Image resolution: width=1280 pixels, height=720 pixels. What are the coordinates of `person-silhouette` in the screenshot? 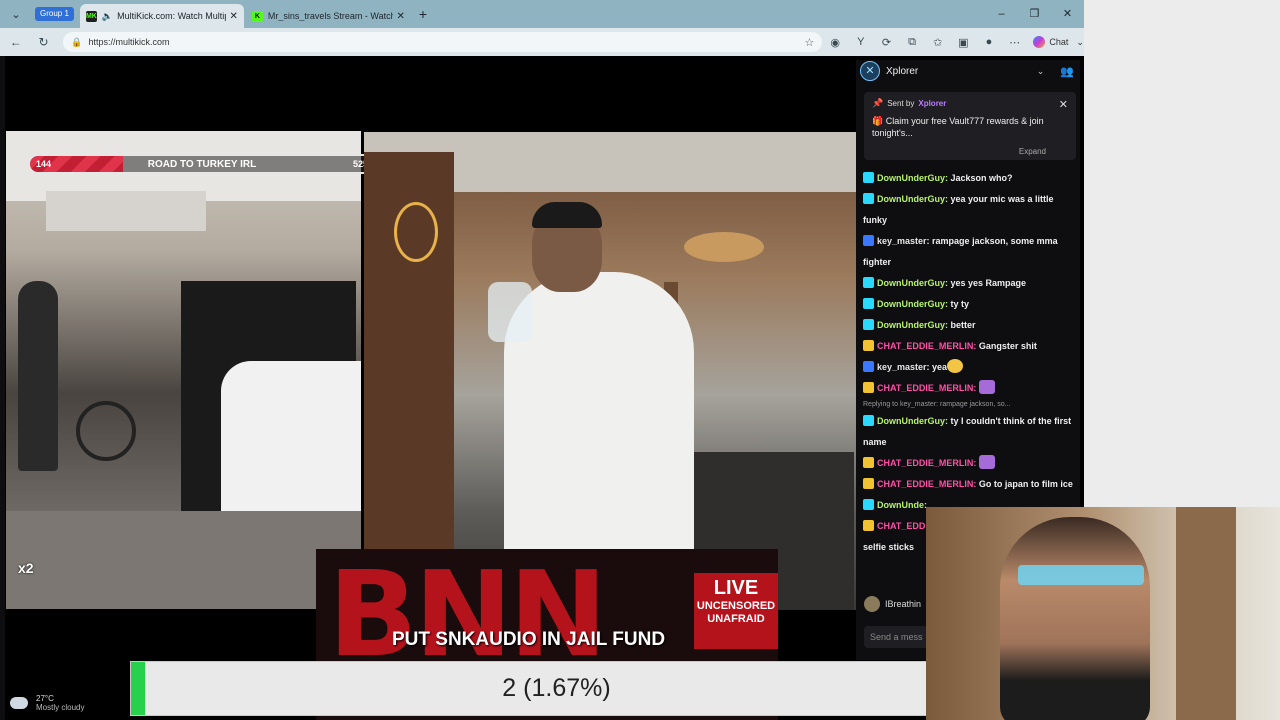 It's located at (38, 376).